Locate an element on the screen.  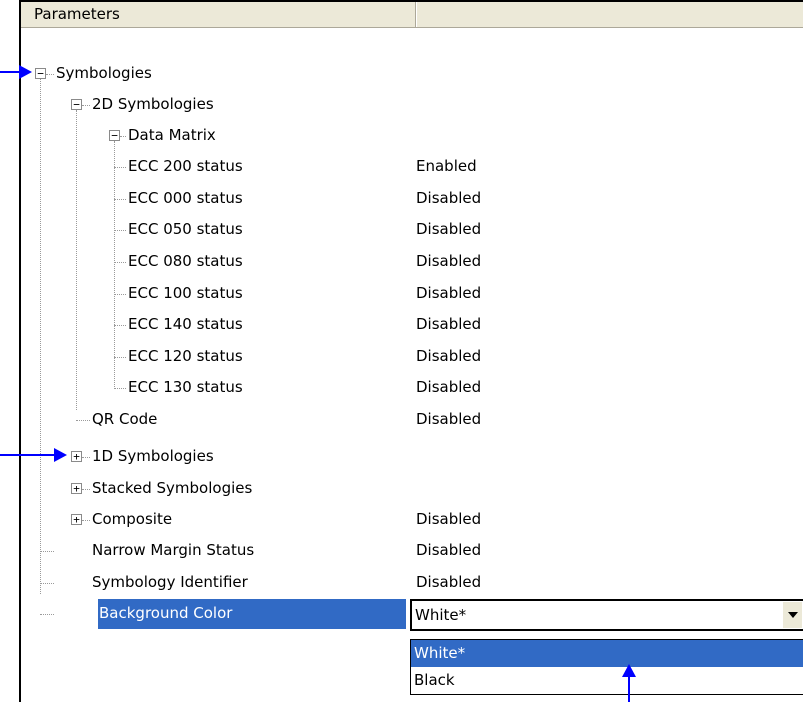
arrow-to-symbologies is located at coordinates (16, 72).